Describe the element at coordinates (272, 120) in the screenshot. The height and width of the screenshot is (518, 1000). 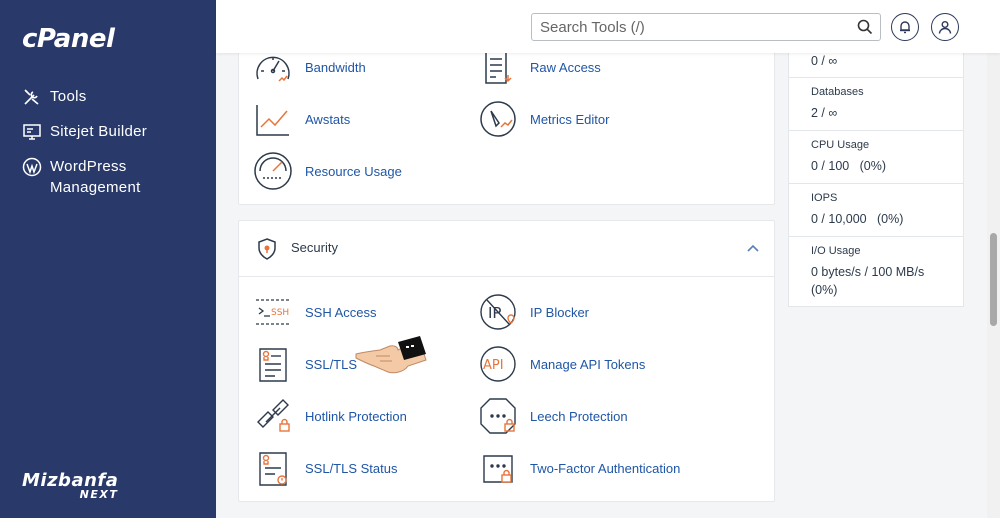
I see `awstats-icon` at that location.